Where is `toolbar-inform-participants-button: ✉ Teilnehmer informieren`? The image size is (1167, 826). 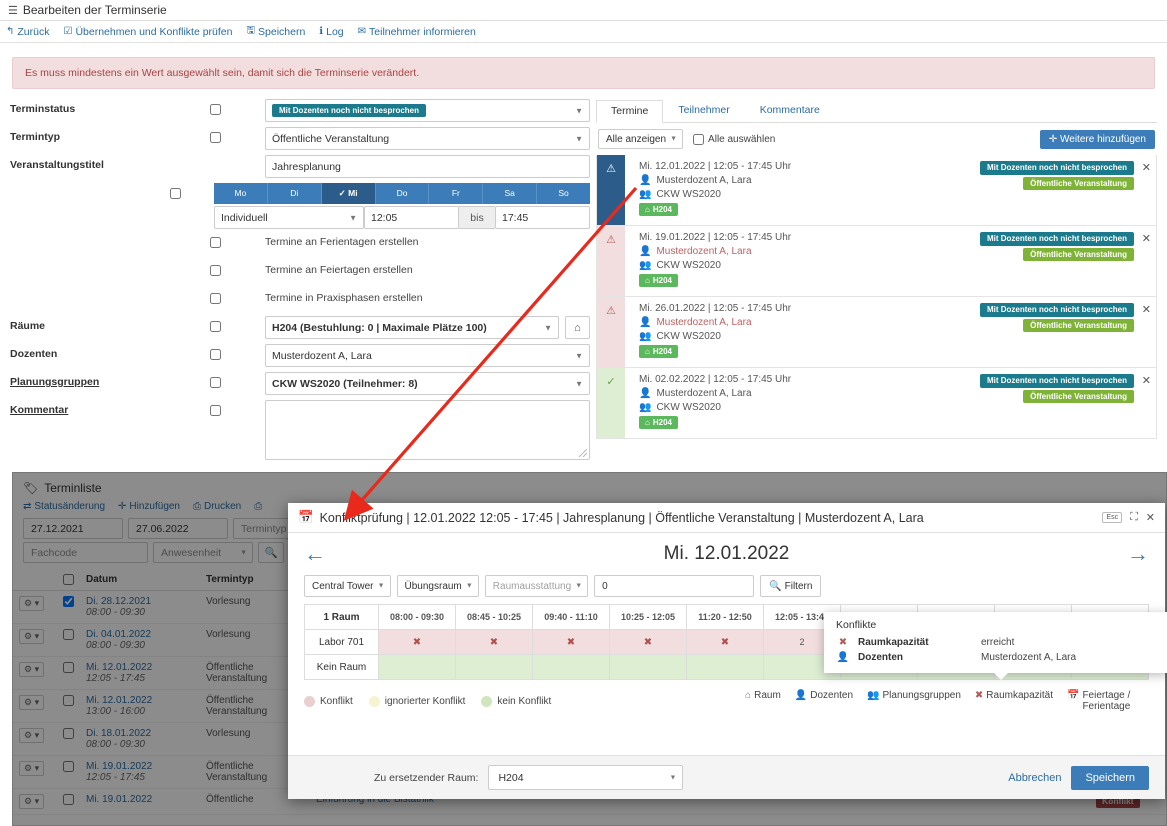 toolbar-inform-participants-button: ✉ Teilnehmer informieren is located at coordinates (417, 32).